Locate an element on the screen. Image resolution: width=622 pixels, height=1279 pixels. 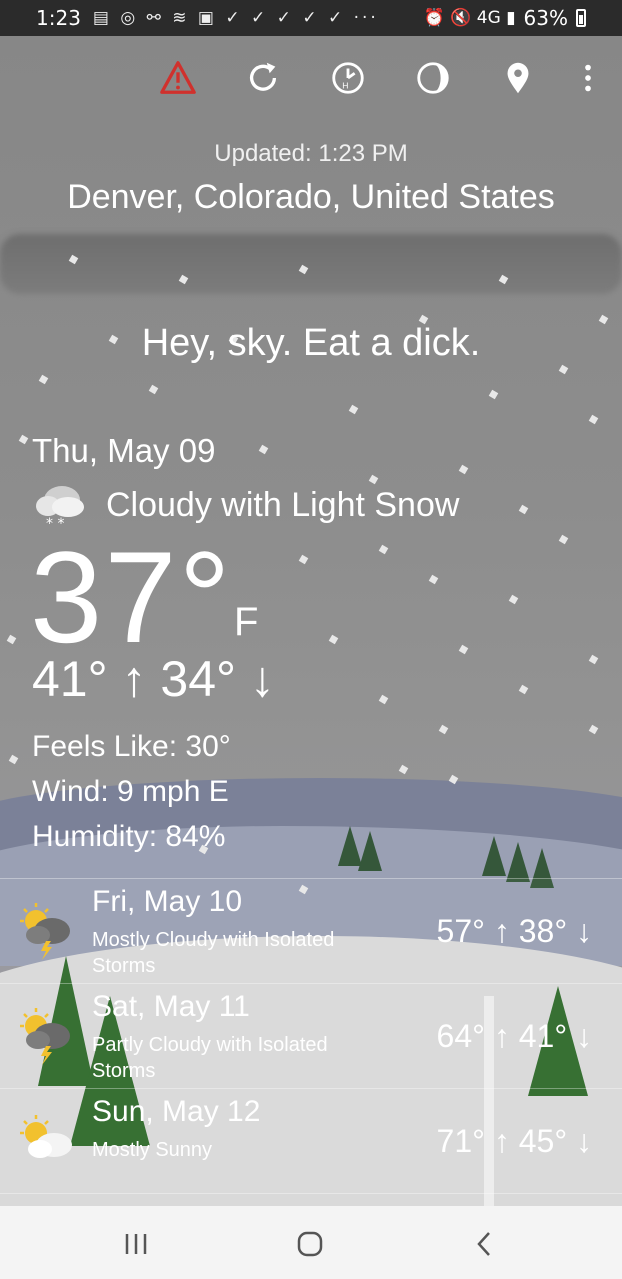
feels-like: Feels Like: 30° is located at coordinates (131, 746).